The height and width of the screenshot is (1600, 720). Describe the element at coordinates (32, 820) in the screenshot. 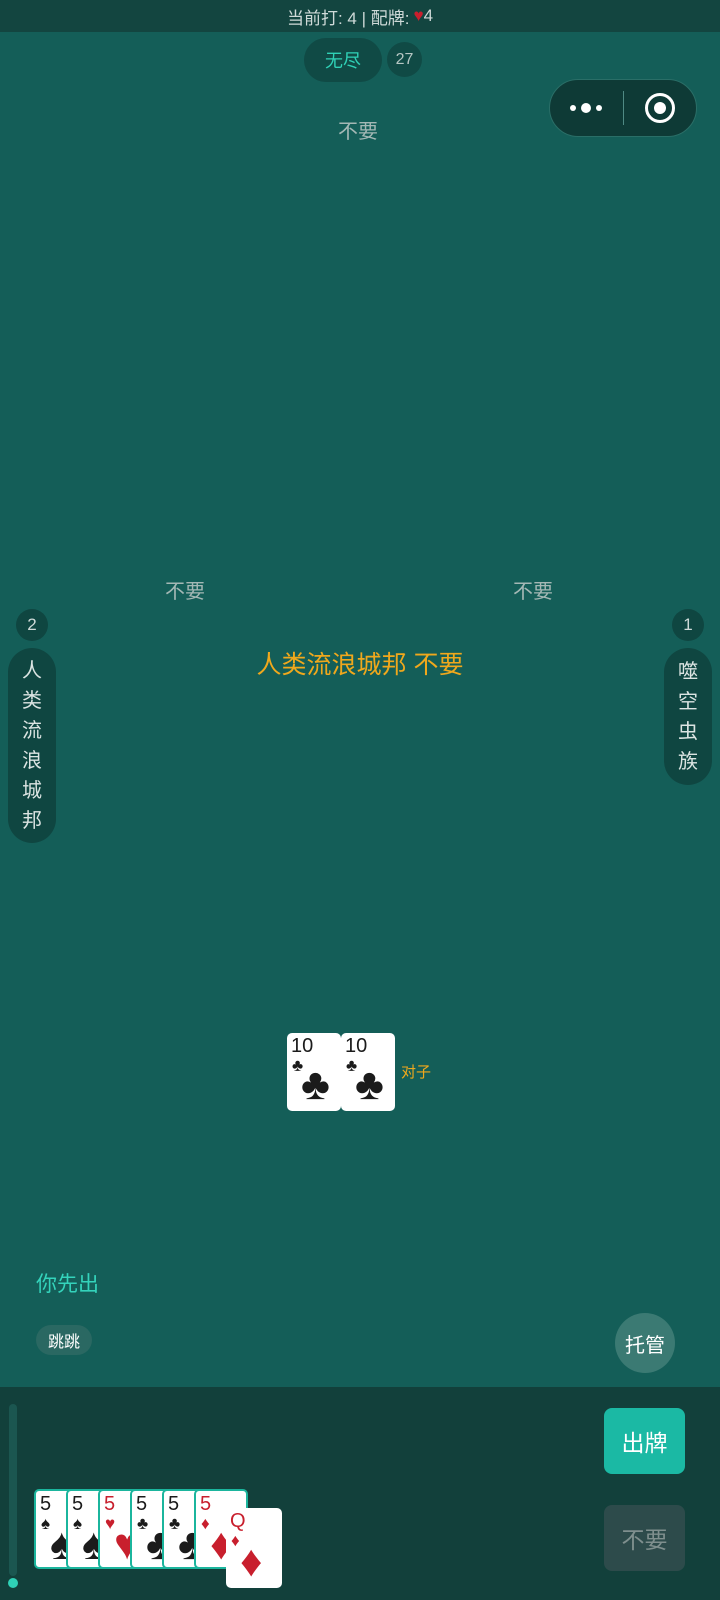

I see `name-char: 邦` at that location.